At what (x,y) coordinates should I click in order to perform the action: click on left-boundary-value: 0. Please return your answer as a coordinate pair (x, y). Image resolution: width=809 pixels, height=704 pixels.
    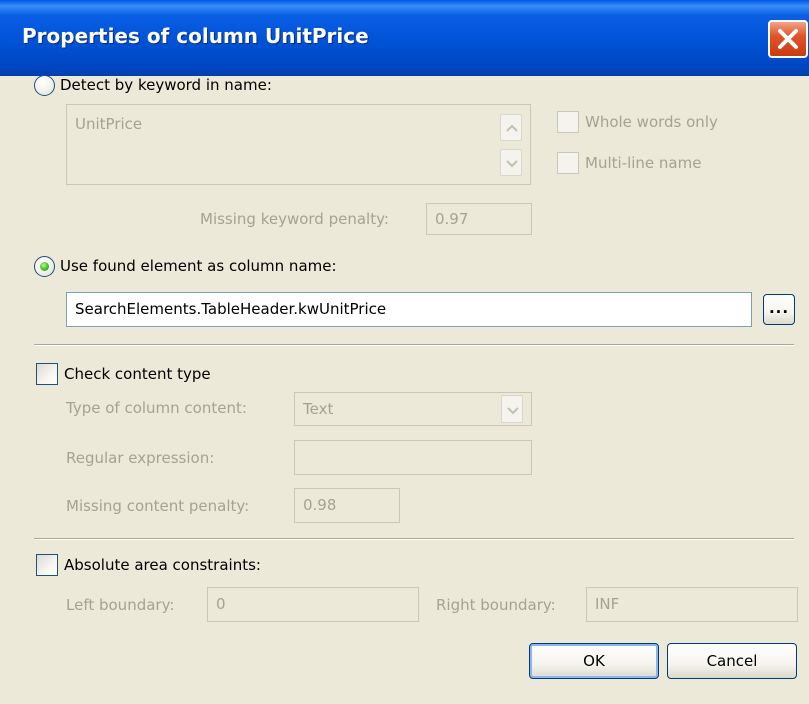
    Looking at the image, I should click on (221, 604).